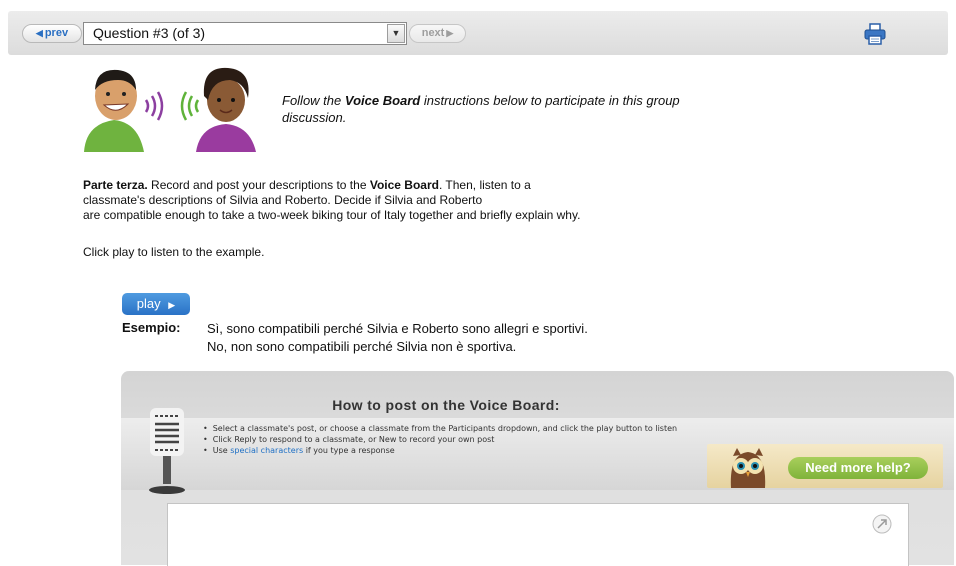 This screenshot has width=956, height=566. I want to click on play-button: play ▶, so click(156, 304).